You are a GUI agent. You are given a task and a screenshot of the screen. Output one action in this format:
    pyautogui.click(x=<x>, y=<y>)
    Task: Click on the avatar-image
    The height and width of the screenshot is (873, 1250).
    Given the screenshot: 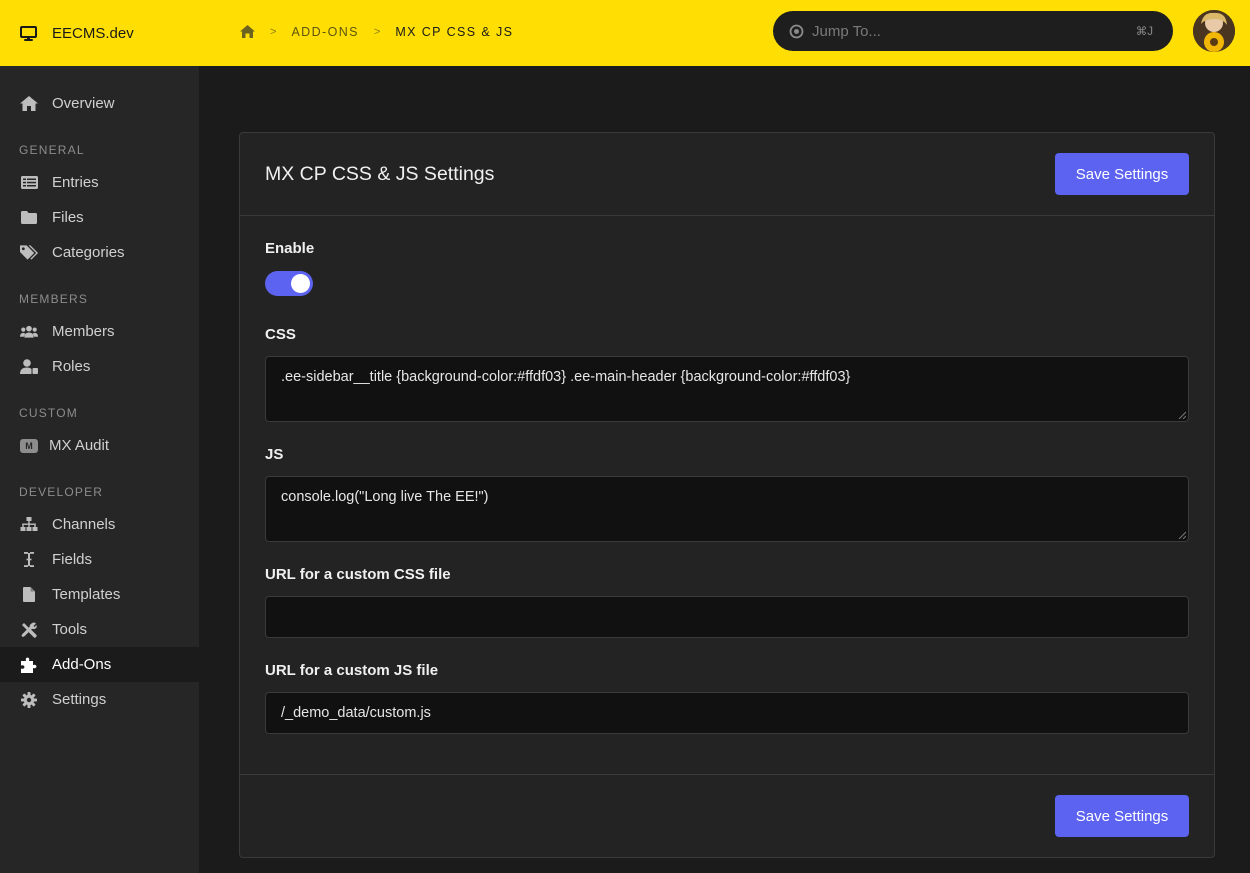 What is the action you would take?
    pyautogui.click(x=1214, y=31)
    